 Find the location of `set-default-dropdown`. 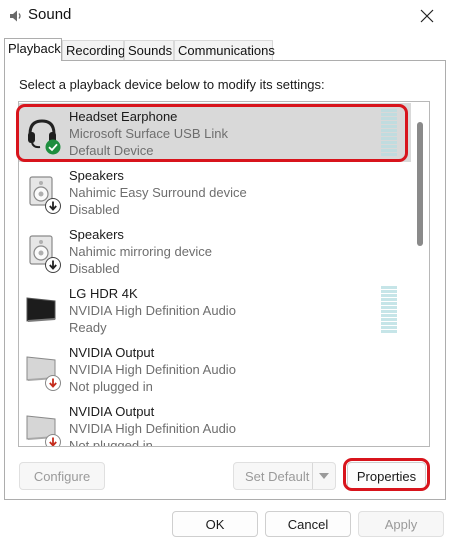

set-default-dropdown is located at coordinates (323, 476).